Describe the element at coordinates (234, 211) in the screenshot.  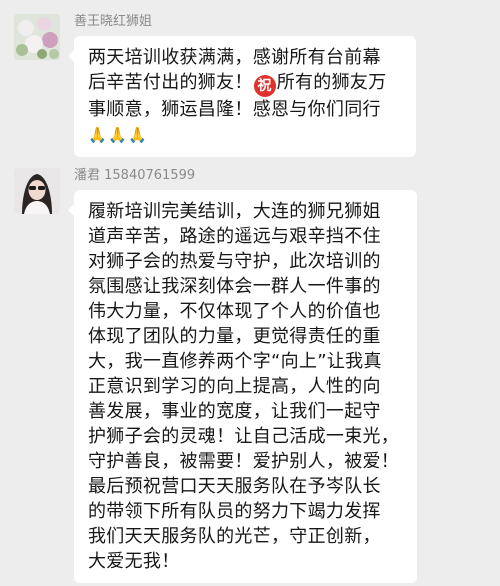
I see `message-line: 履新培训完美结训，大连的狮兄狮姐` at that location.